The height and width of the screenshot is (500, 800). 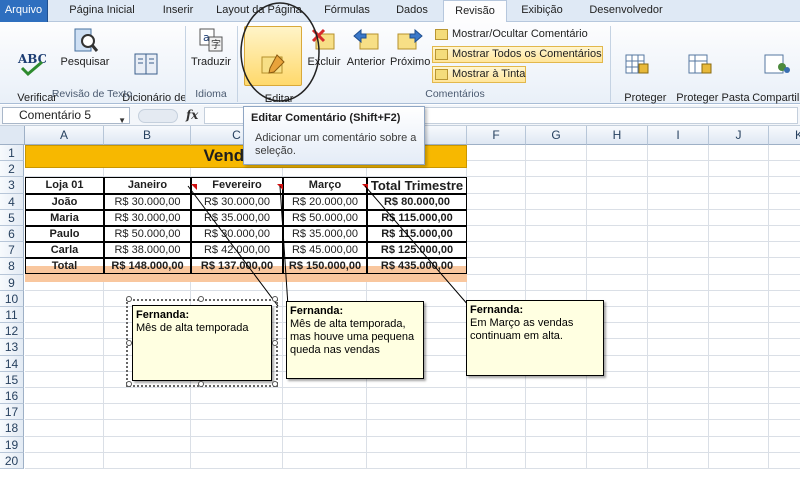 I want to click on row-header-4: 4, so click(x=12, y=201).